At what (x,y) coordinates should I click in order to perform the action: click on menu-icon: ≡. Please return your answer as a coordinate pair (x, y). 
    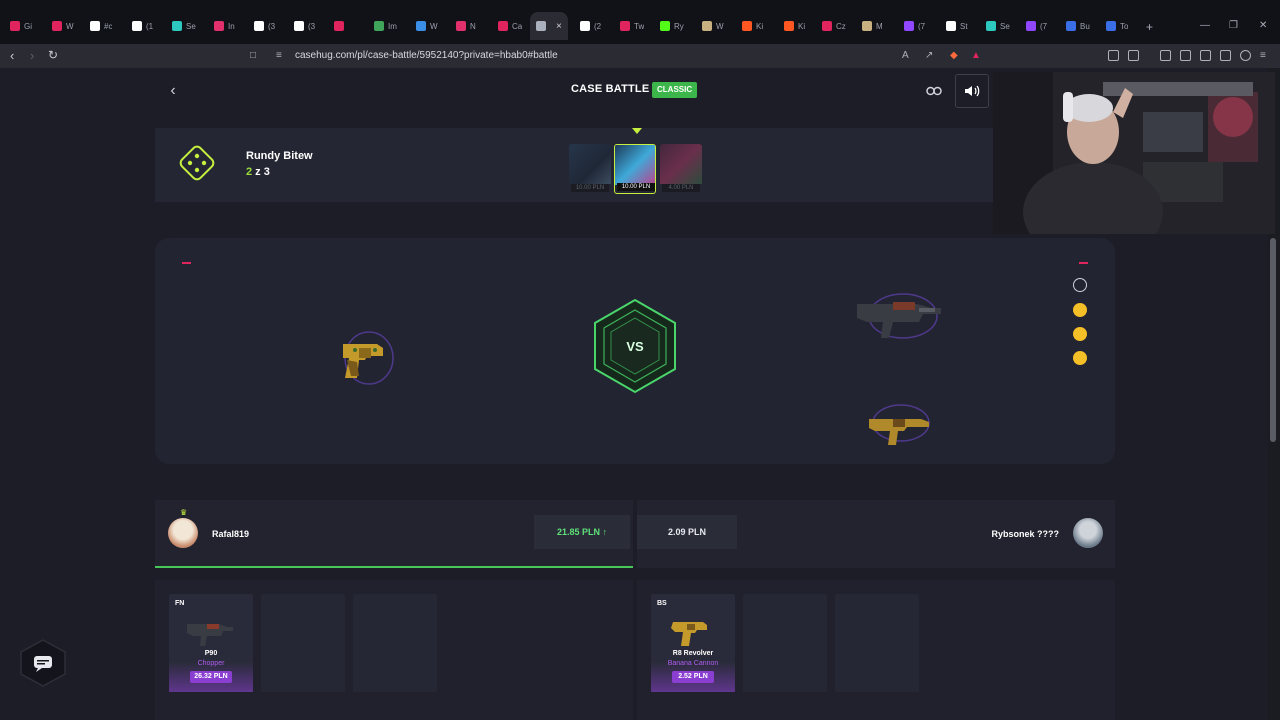
    Looking at the image, I should click on (1263, 55).